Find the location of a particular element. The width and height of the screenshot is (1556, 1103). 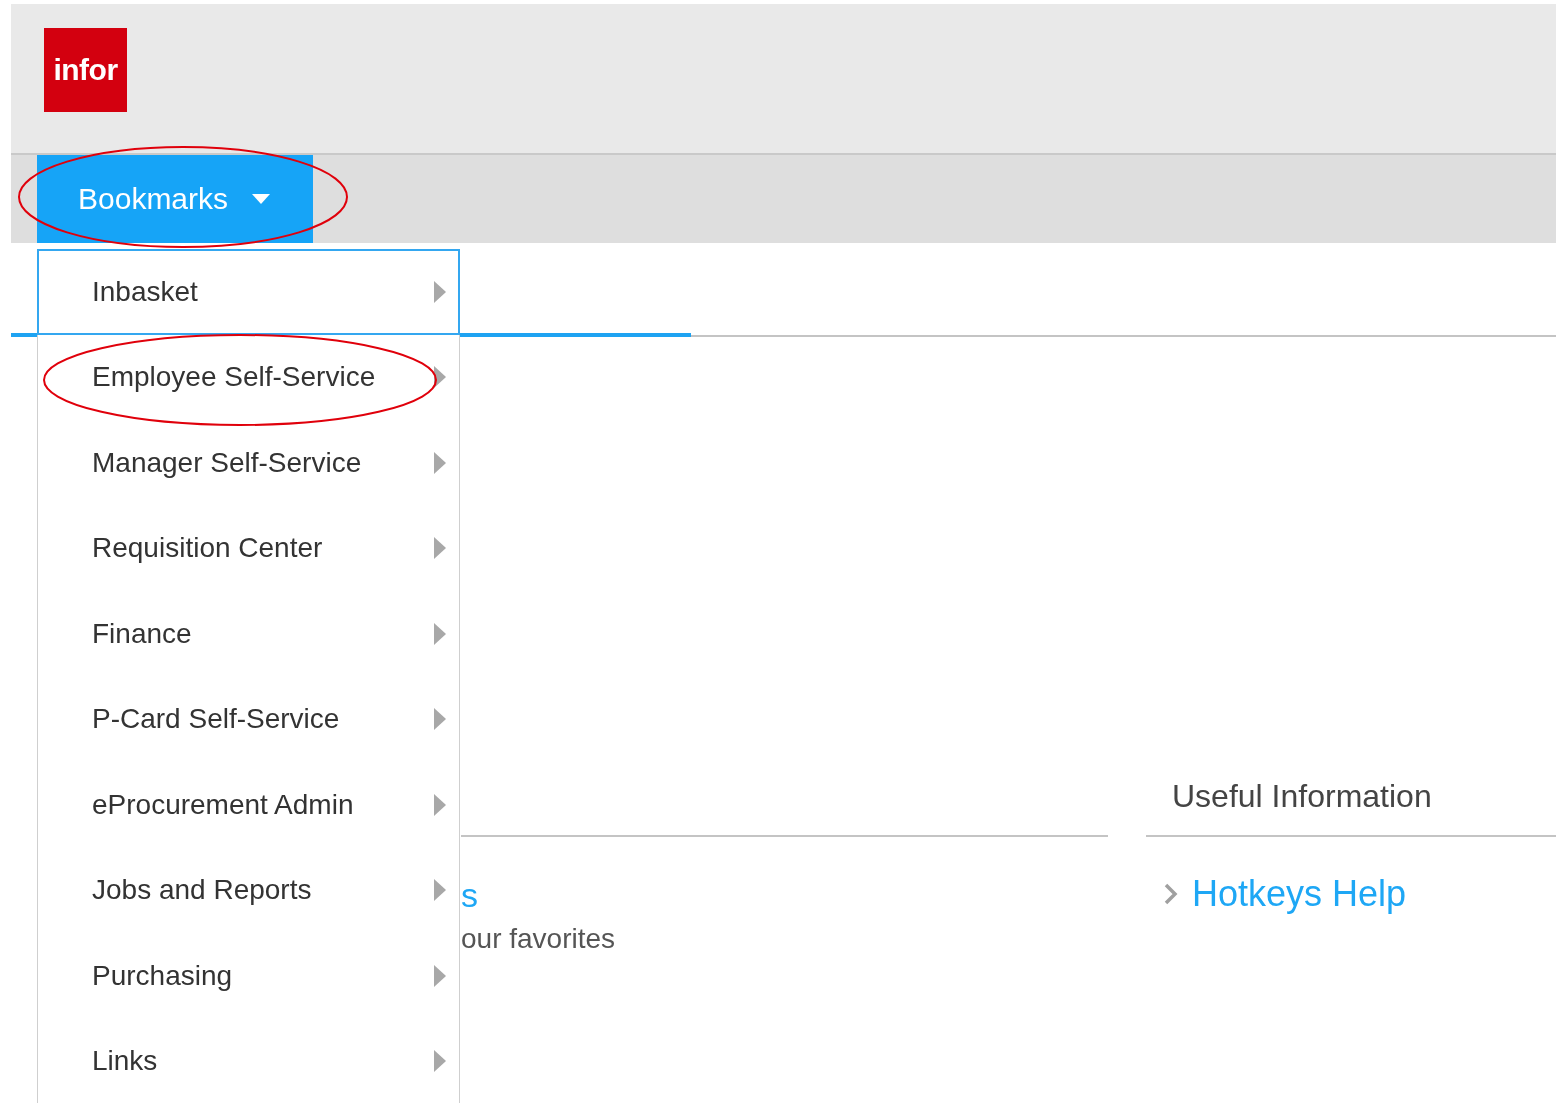

chevron-icon is located at coordinates (1171, 894).